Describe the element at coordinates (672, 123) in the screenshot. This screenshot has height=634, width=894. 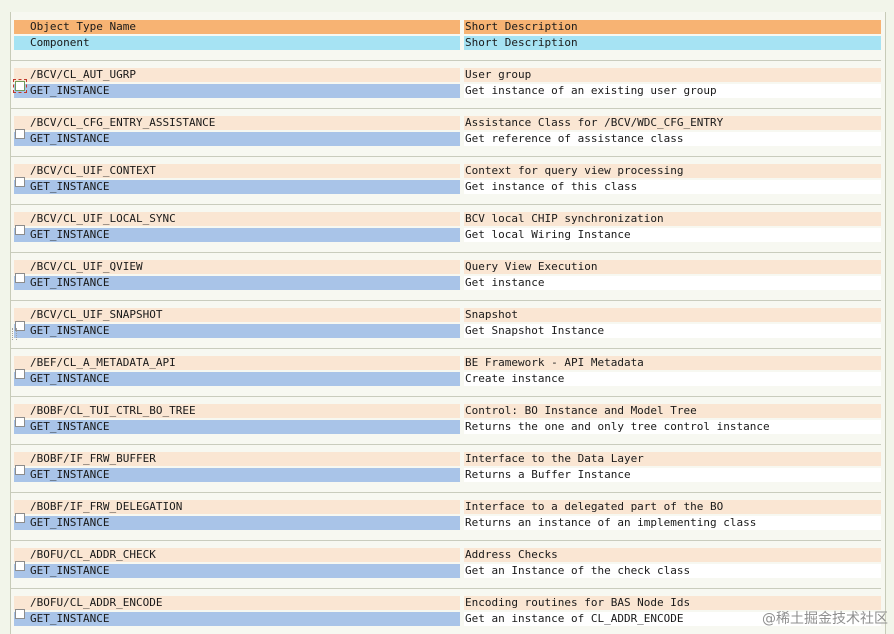
I see `object-short-description: Assistance Class for /BCV/WDC_CFG_ENTRY` at that location.